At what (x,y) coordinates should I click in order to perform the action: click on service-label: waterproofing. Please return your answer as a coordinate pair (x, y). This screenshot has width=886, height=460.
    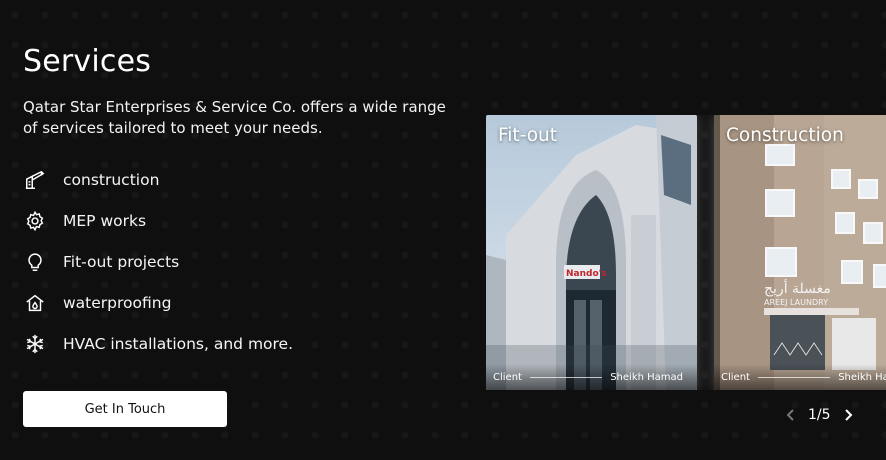
    Looking at the image, I should click on (117, 302).